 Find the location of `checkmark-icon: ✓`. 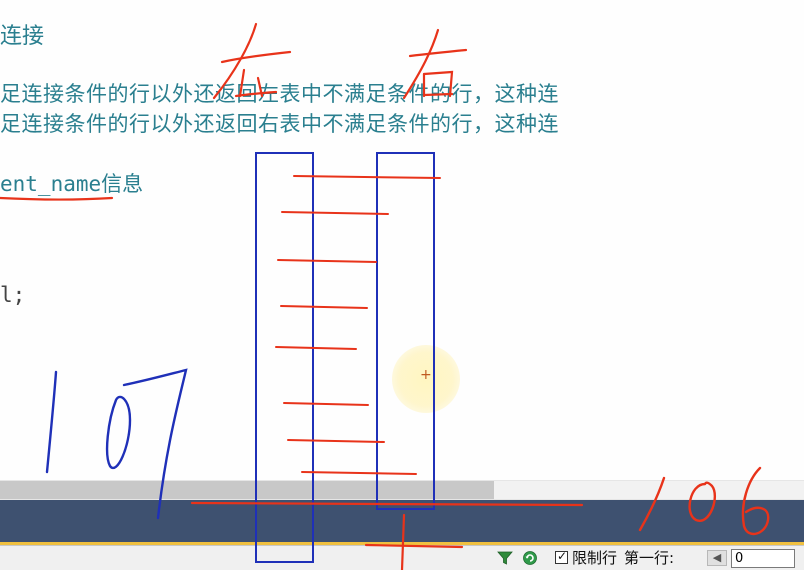

checkmark-icon: ✓ is located at coordinates (562, 556).